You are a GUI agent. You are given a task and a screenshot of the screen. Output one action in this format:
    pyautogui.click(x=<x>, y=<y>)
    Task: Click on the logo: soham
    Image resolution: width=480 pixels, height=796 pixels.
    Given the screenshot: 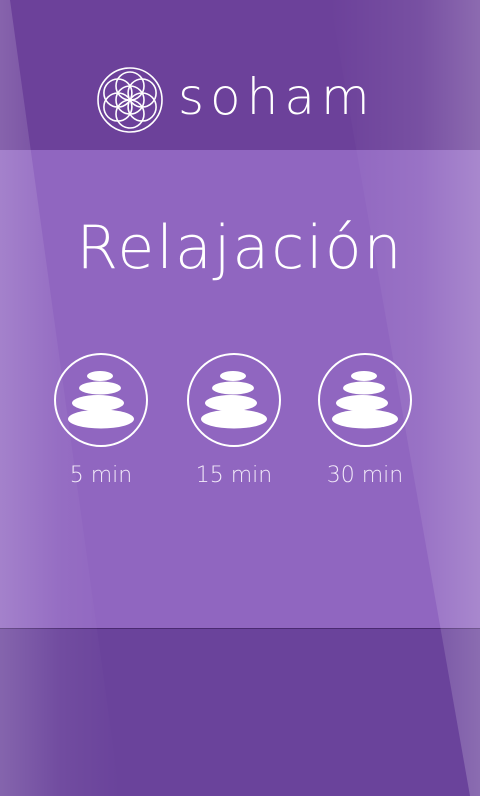 What is the action you would take?
    pyautogui.click(x=236, y=100)
    